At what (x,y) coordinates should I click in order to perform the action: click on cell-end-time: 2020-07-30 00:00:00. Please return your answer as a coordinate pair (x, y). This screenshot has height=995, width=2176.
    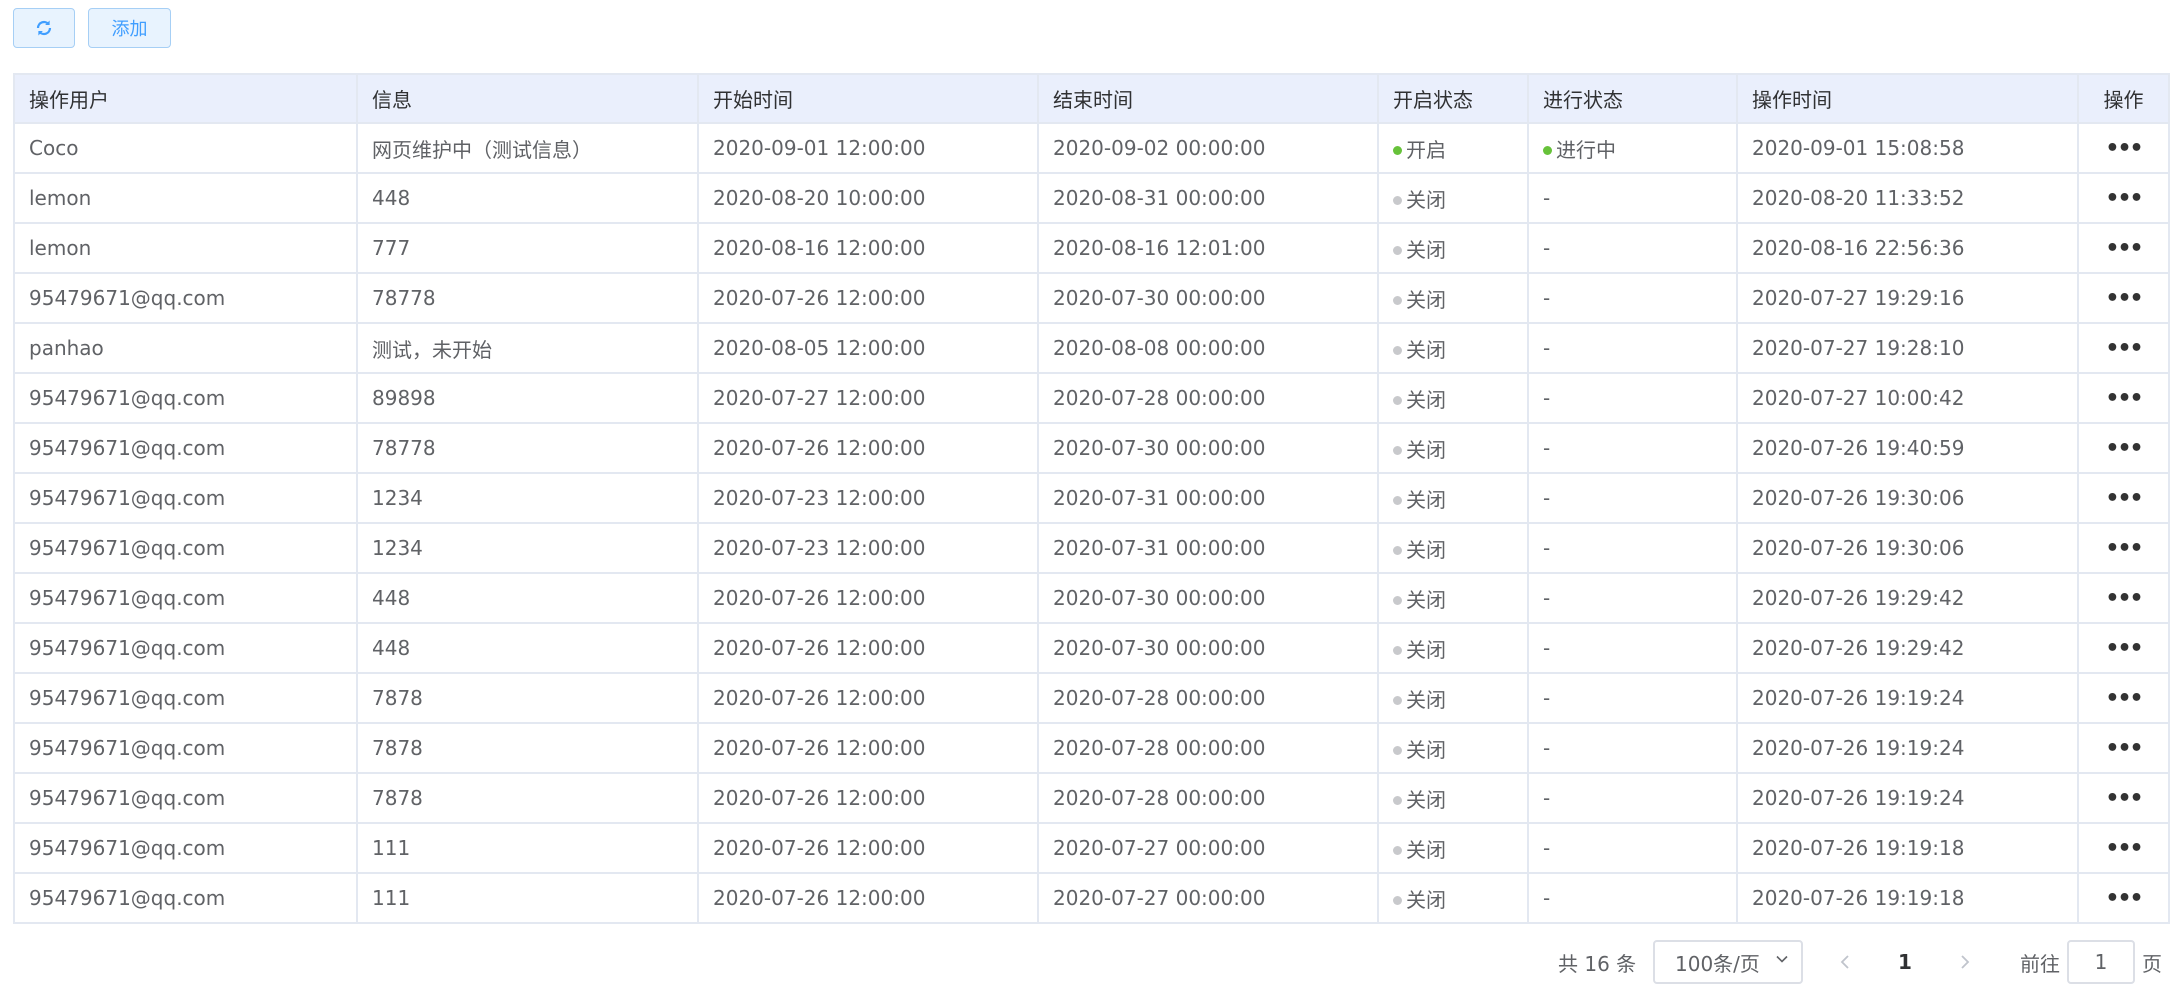
    Looking at the image, I should click on (1208, 648).